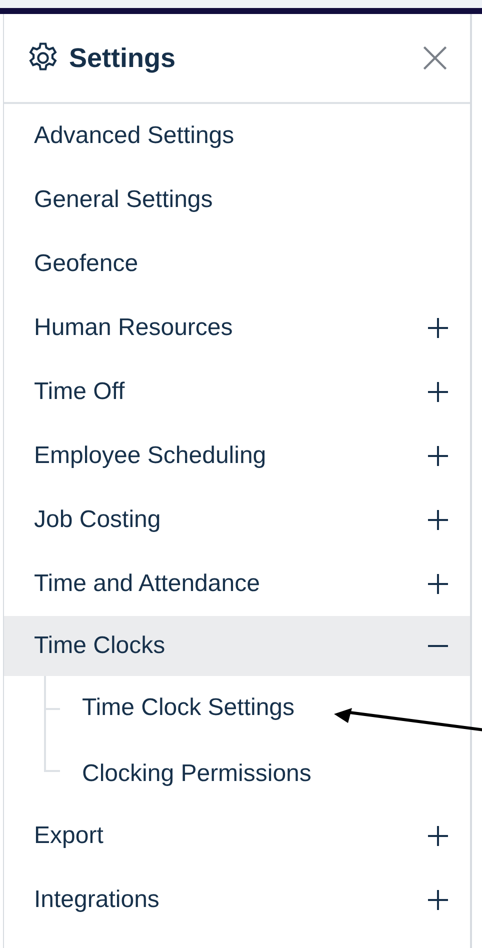 The width and height of the screenshot is (482, 948). I want to click on menu-item: Time Clocks, so click(237, 646).